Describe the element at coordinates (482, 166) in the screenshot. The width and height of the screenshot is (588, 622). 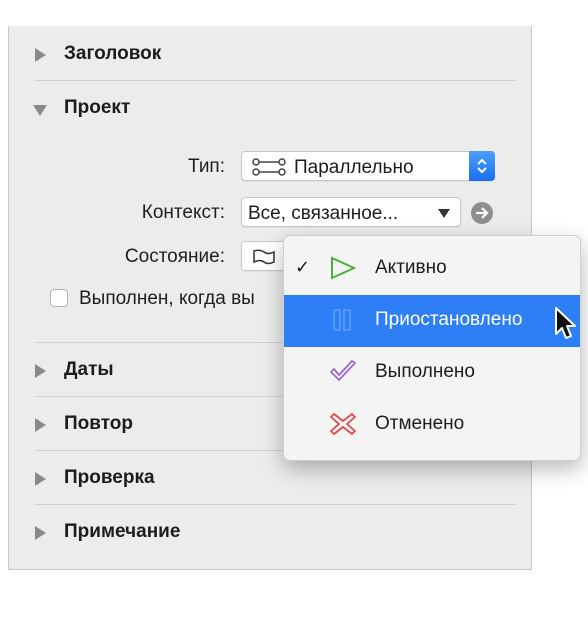
I see `popup-stepper-icon` at that location.